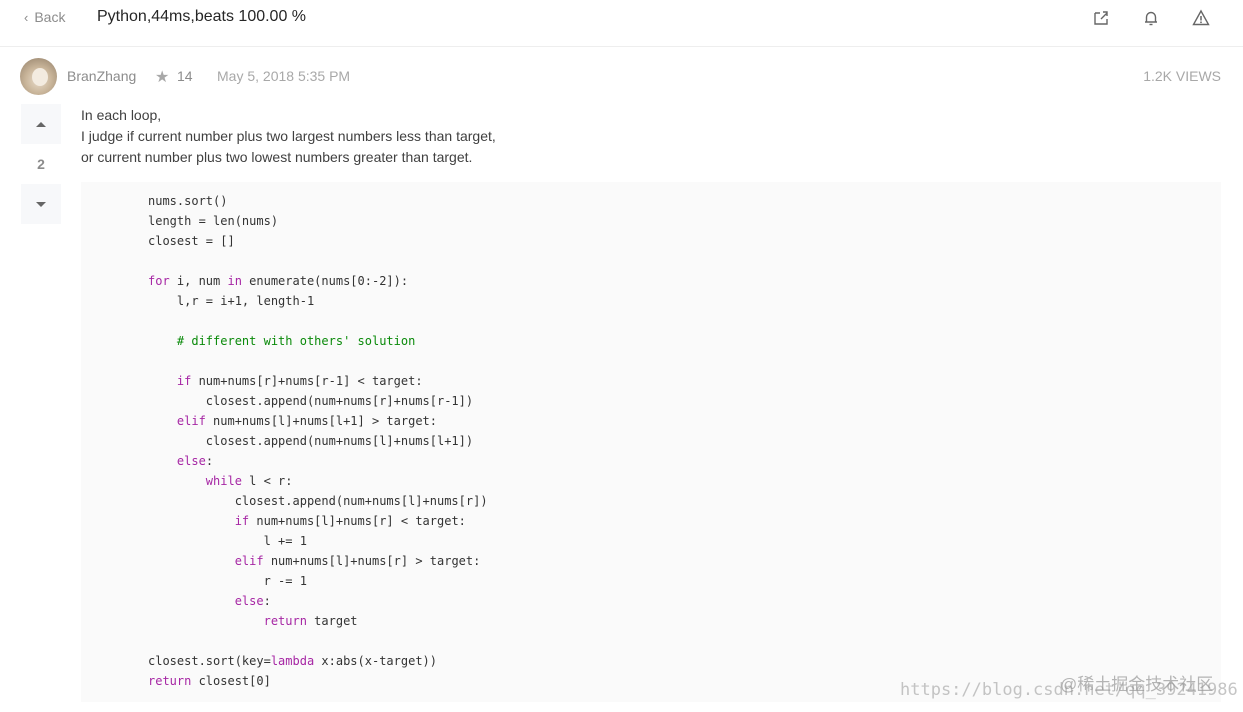  I want to click on chevron-left-icon: ‹, so click(26, 17).